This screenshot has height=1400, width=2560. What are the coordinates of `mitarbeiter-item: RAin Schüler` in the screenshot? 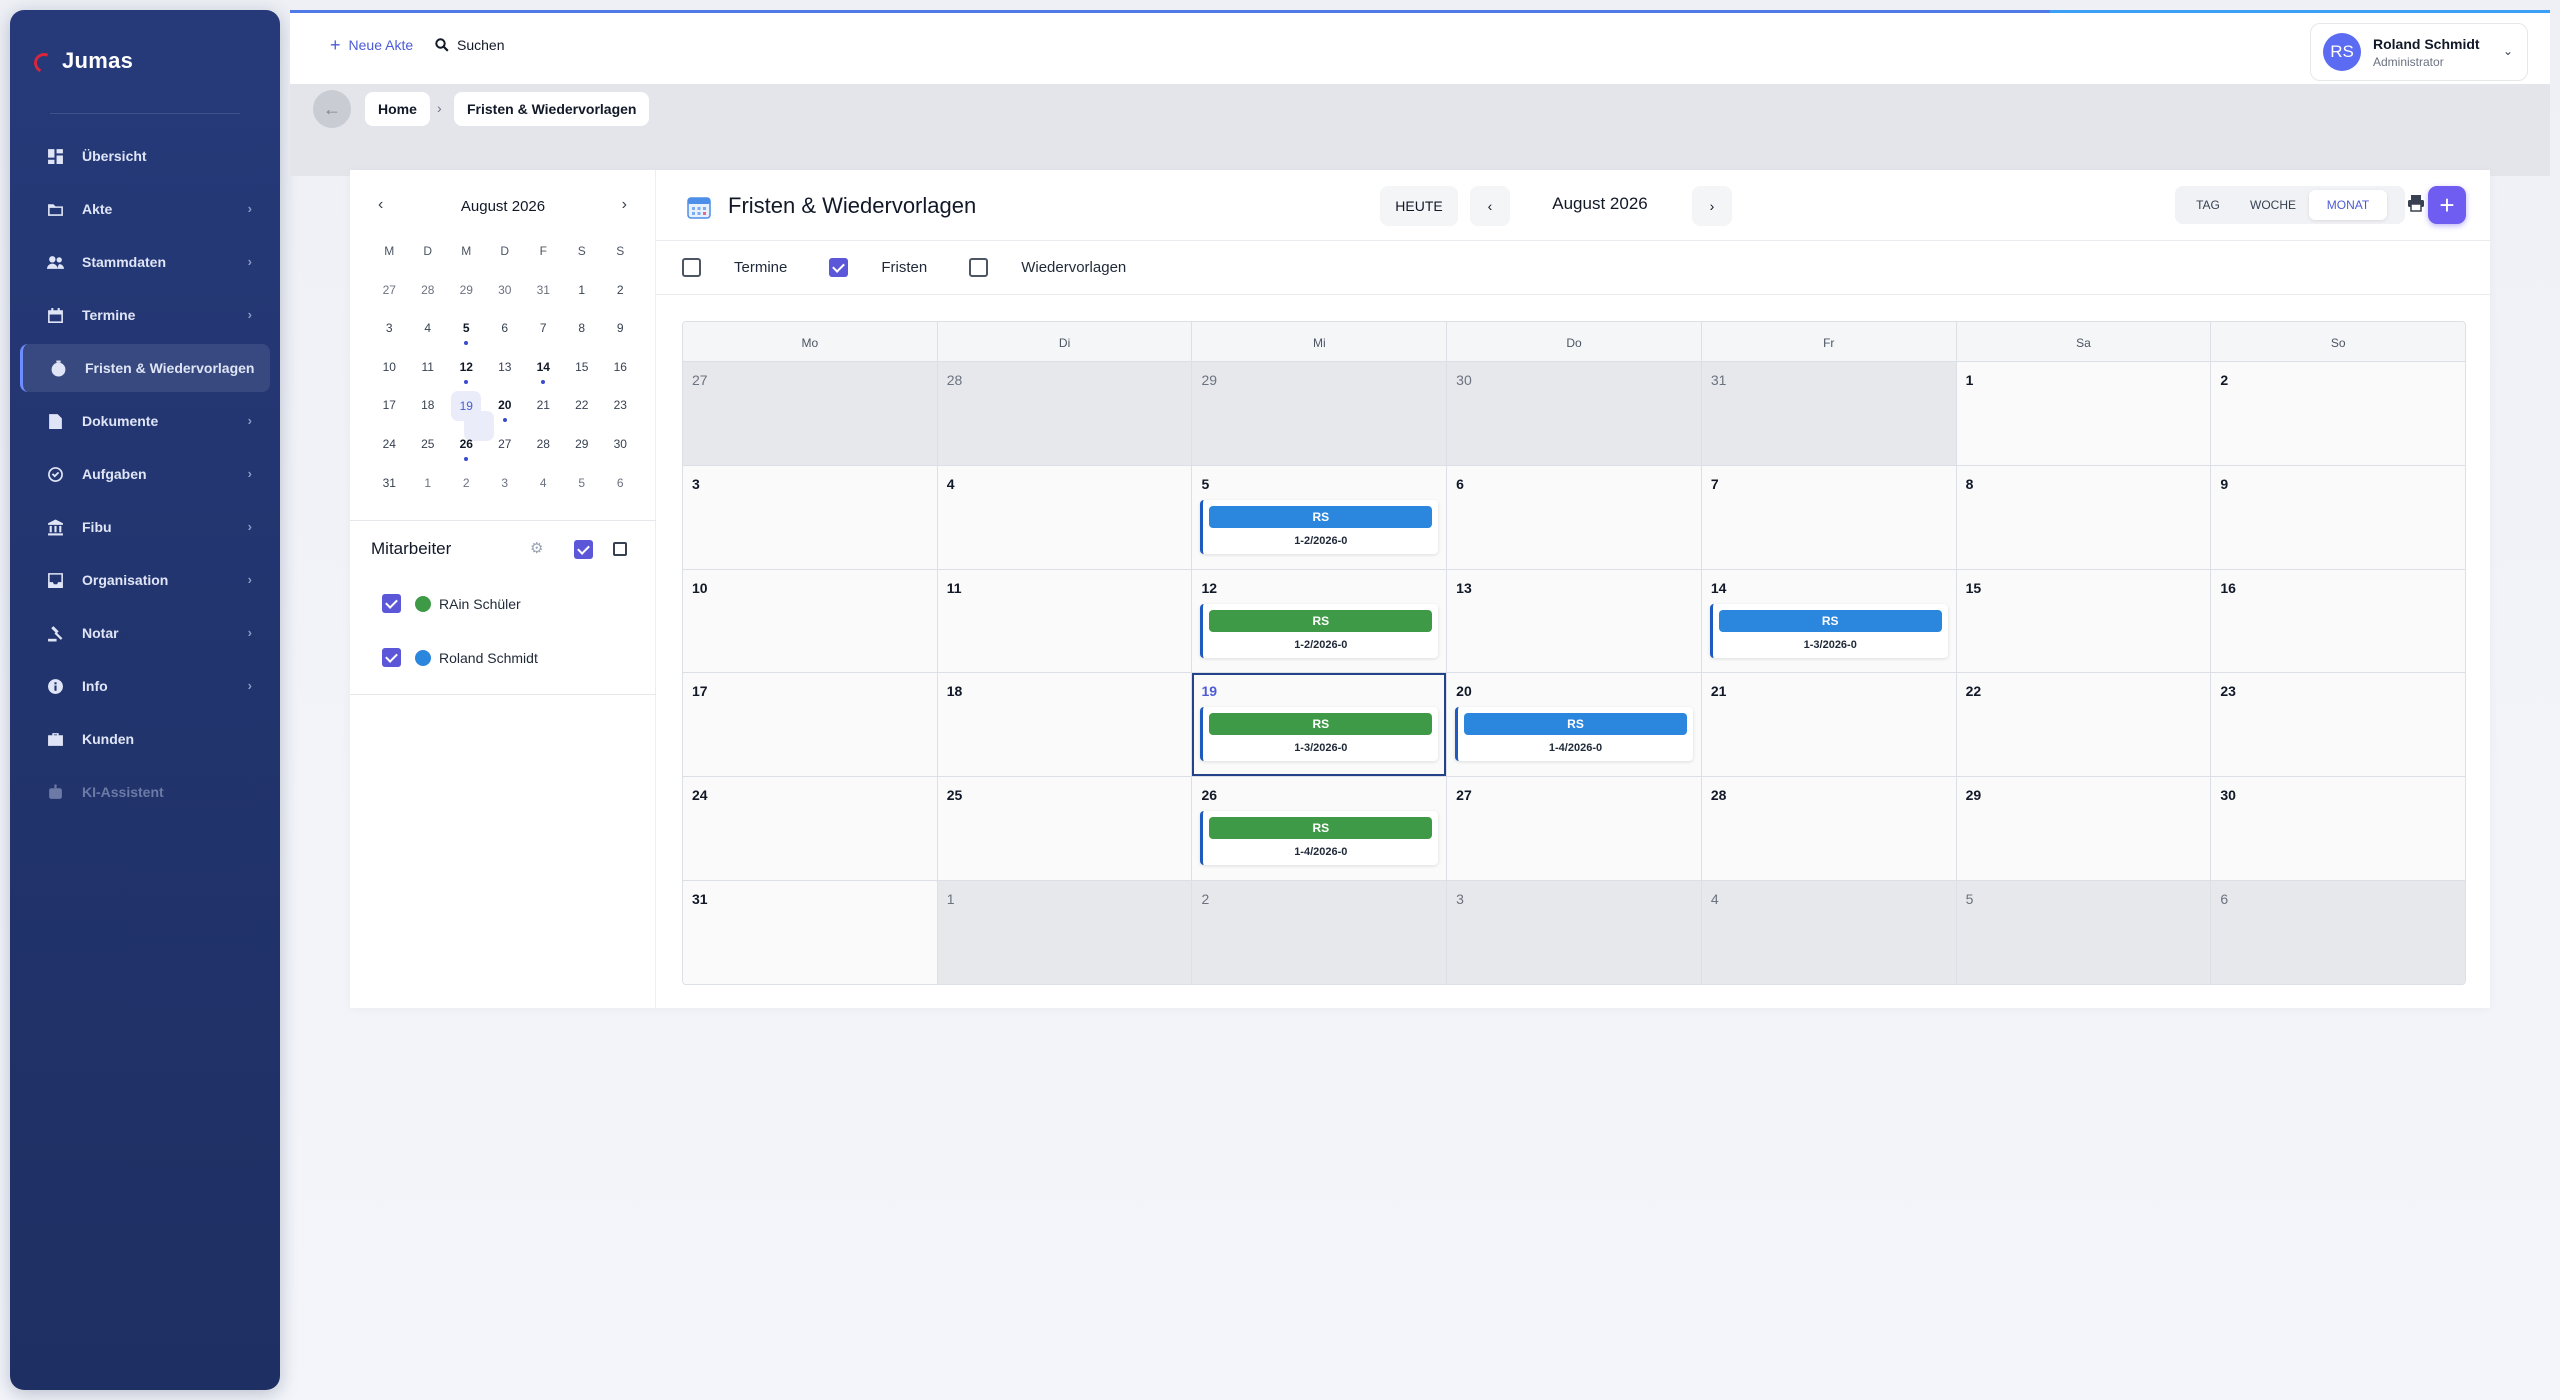 It's located at (451, 603).